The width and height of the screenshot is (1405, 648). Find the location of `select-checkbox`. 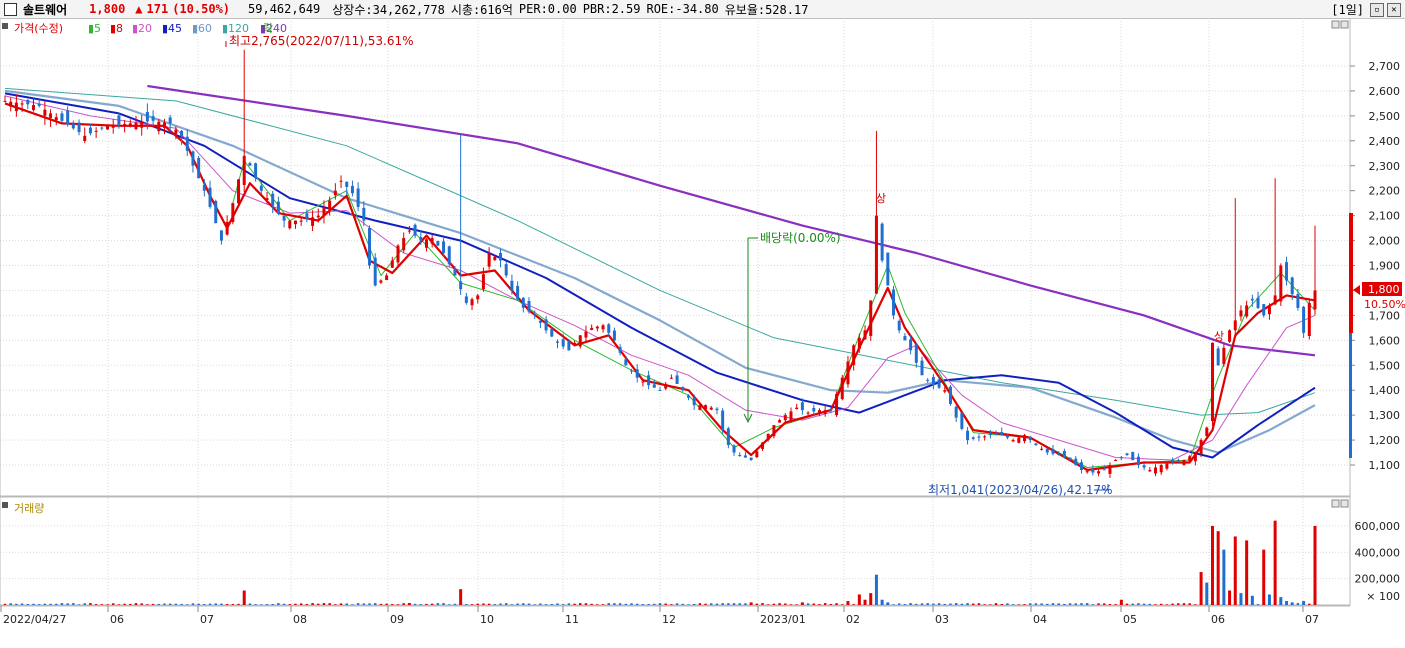

select-checkbox is located at coordinates (10, 9).